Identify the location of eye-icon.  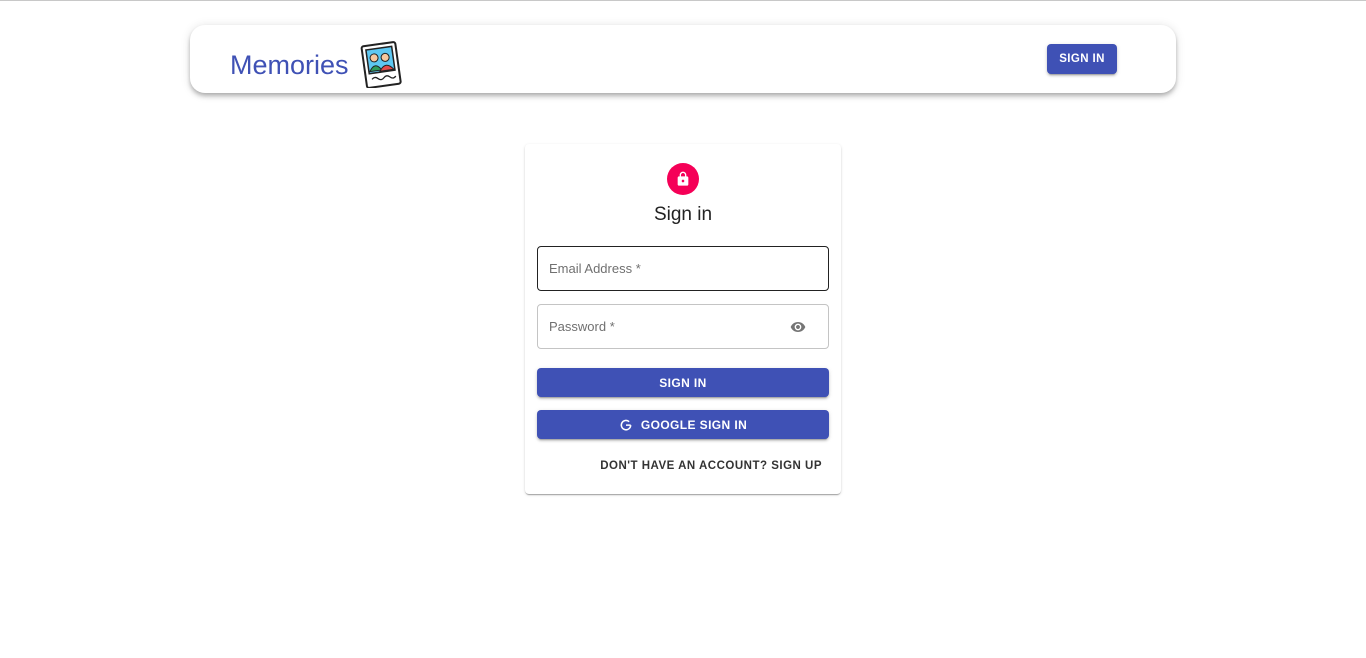
(798, 327).